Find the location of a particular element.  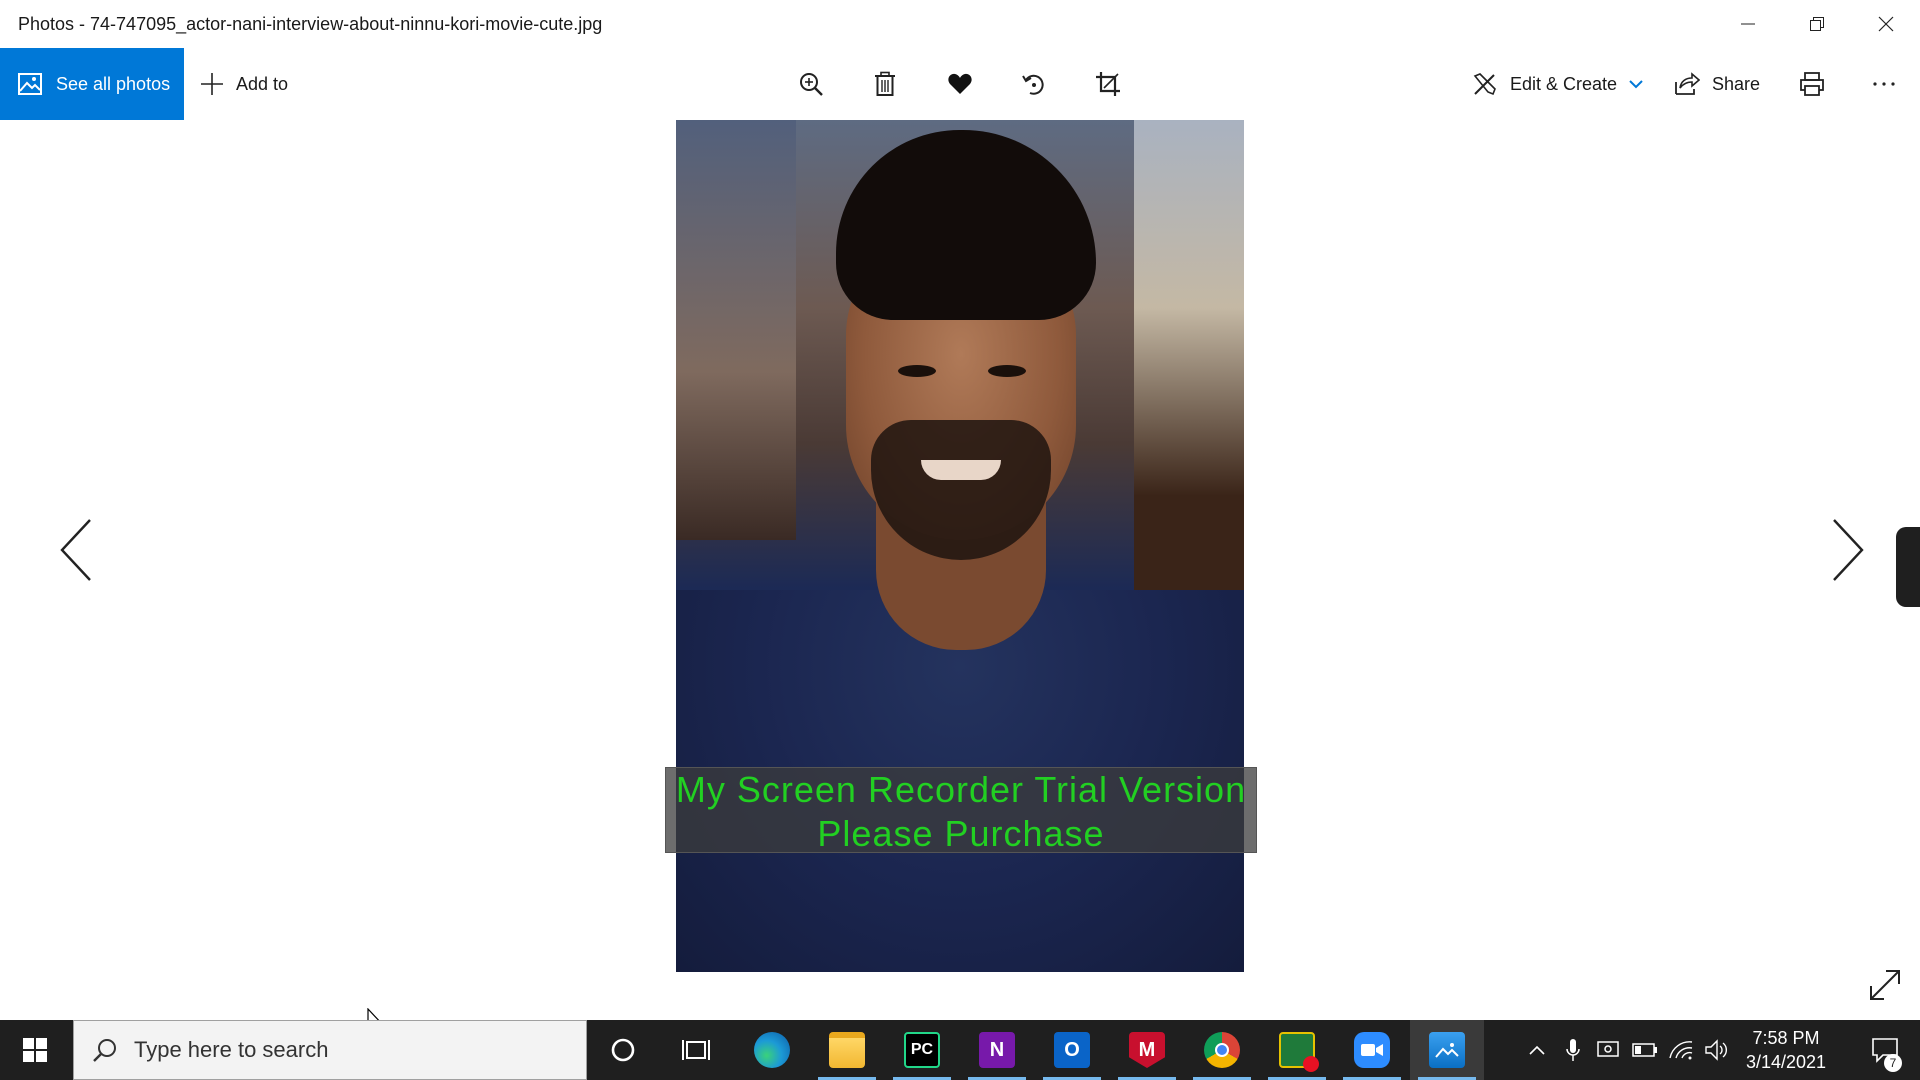

zoom-in-icon is located at coordinates (811, 84).